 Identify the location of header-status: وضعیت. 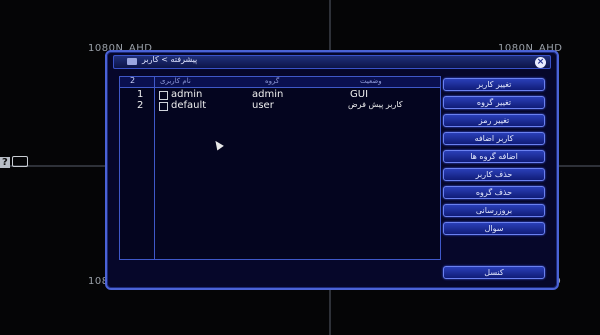
(371, 81).